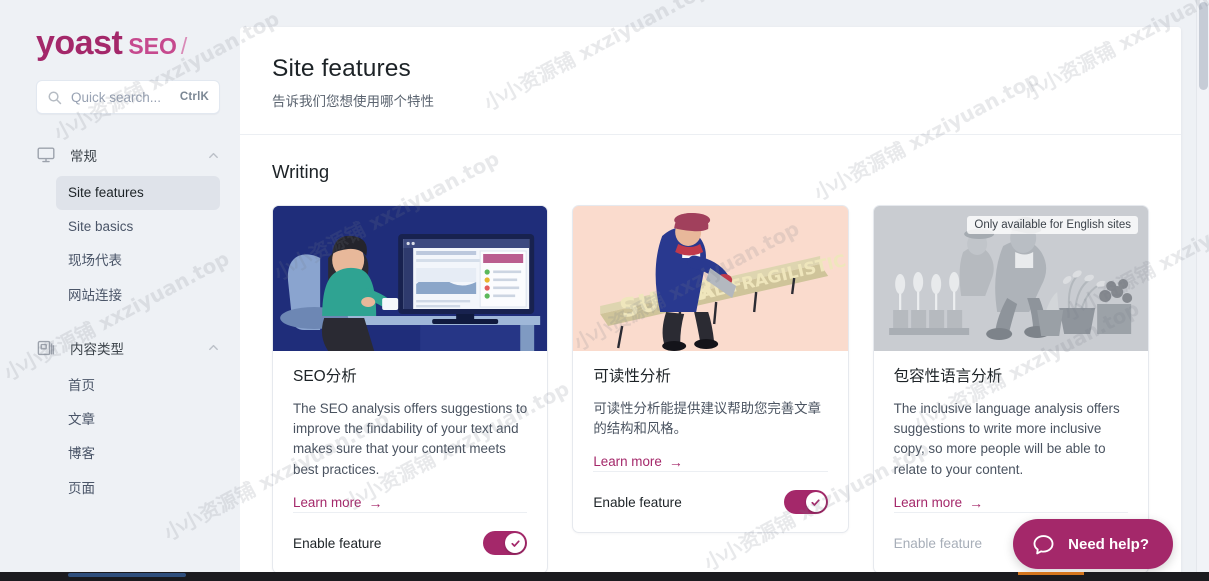 The width and height of the screenshot is (1209, 581). Describe the element at coordinates (1051, 573) in the screenshot. I see `taskbar-accent` at that location.